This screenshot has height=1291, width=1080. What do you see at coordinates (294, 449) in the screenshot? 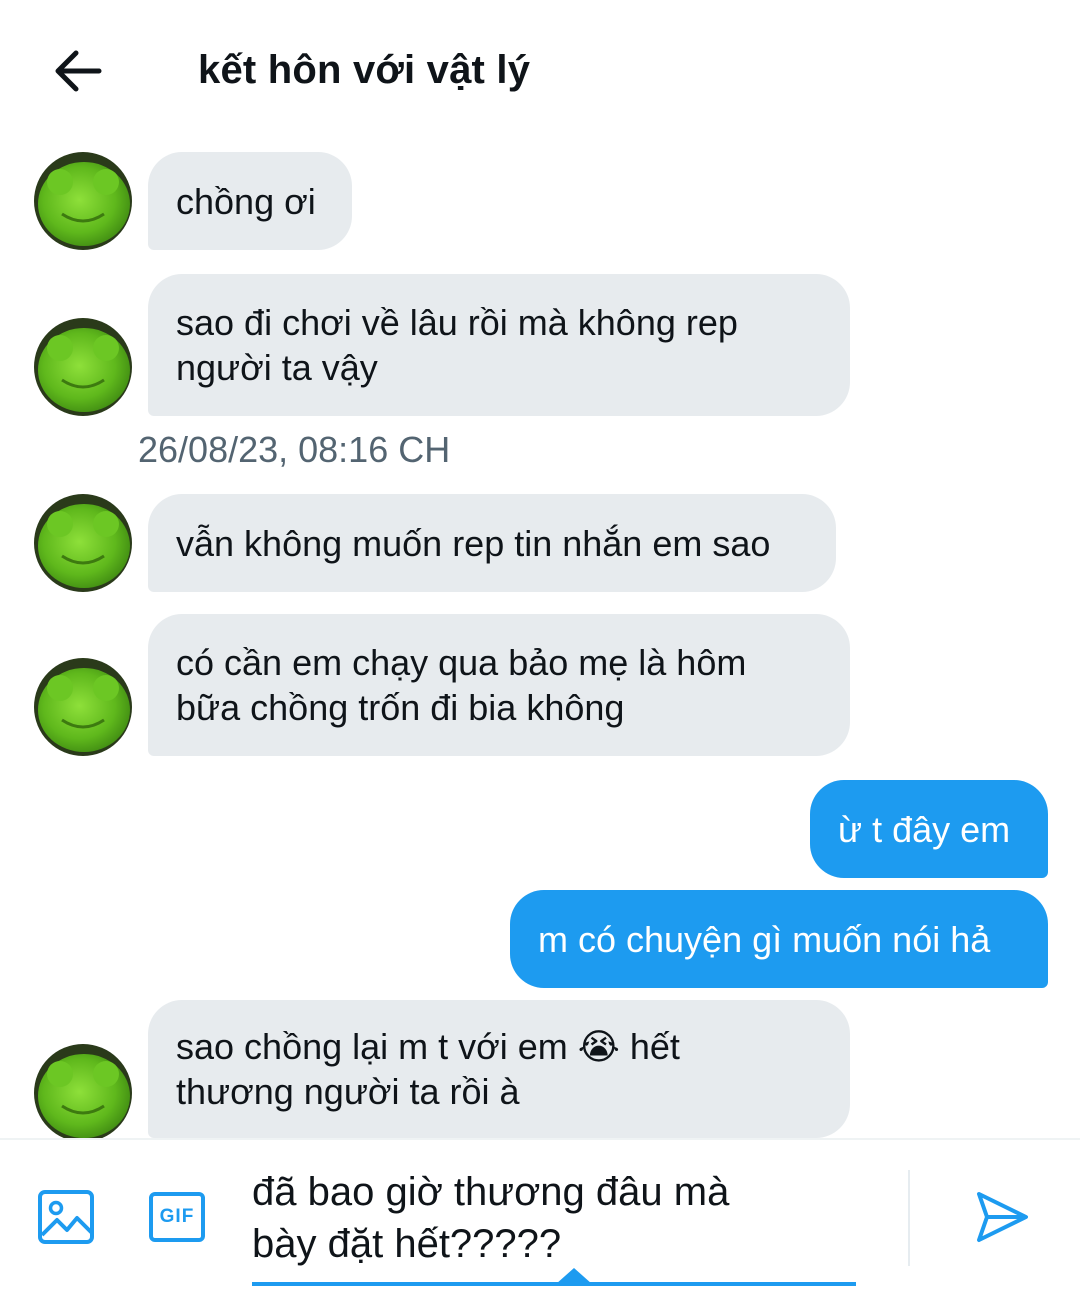
I see `message-timestamp: 26/08/23, 08:16 CH` at bounding box center [294, 449].